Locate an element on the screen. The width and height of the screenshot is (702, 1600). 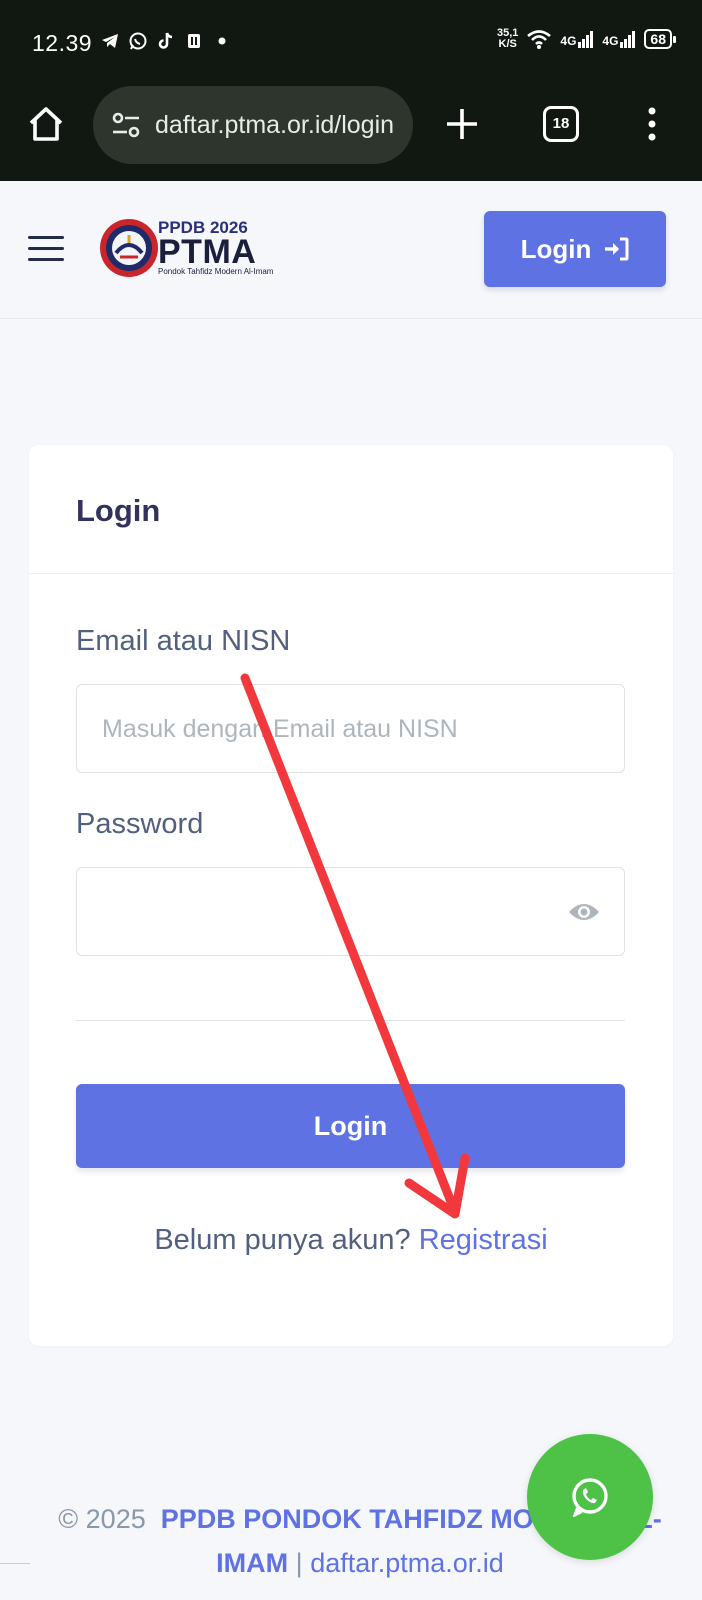
tab-switcher-button: 18 is located at coordinates (561, 124).